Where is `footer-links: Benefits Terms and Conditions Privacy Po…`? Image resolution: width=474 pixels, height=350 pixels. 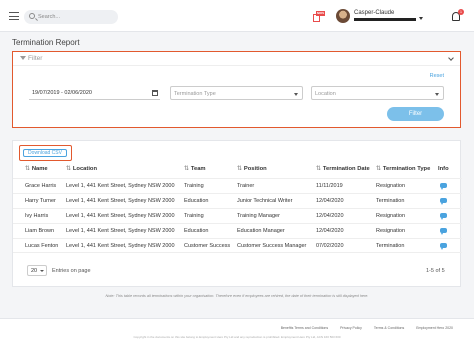 footer-links: Benefits Terms and Conditions Privacy Po… is located at coordinates (361, 328).